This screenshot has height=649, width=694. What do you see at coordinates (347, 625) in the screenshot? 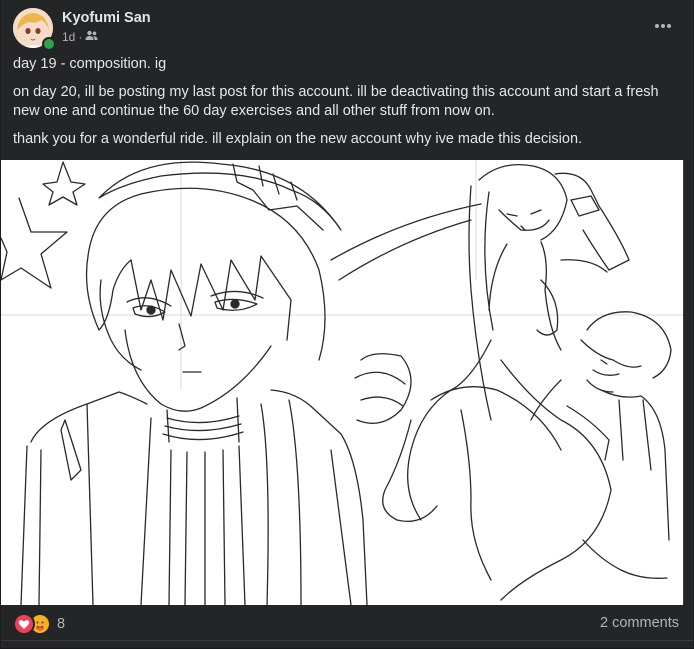
I see `post-footer: 8 2 comments` at bounding box center [347, 625].